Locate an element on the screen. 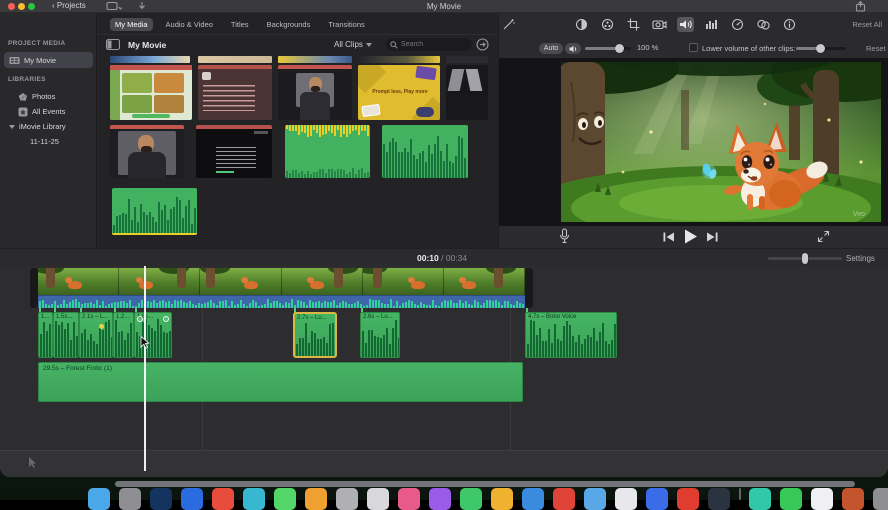 Image resolution: width=888 pixels, height=510 pixels. next-frame-button is located at coordinates (712, 237).